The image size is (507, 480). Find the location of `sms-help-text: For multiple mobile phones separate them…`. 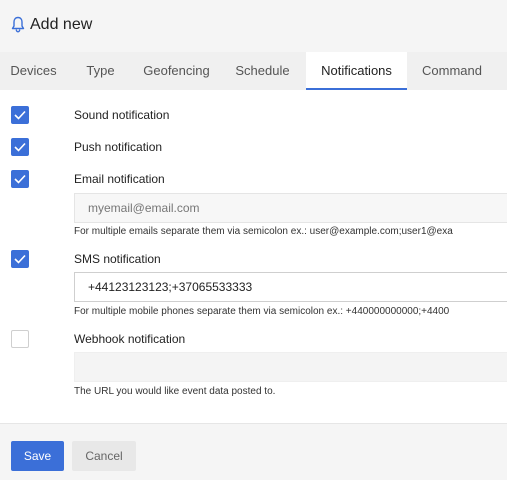

sms-help-text: For multiple mobile phones separate them… is located at coordinates (262, 311).